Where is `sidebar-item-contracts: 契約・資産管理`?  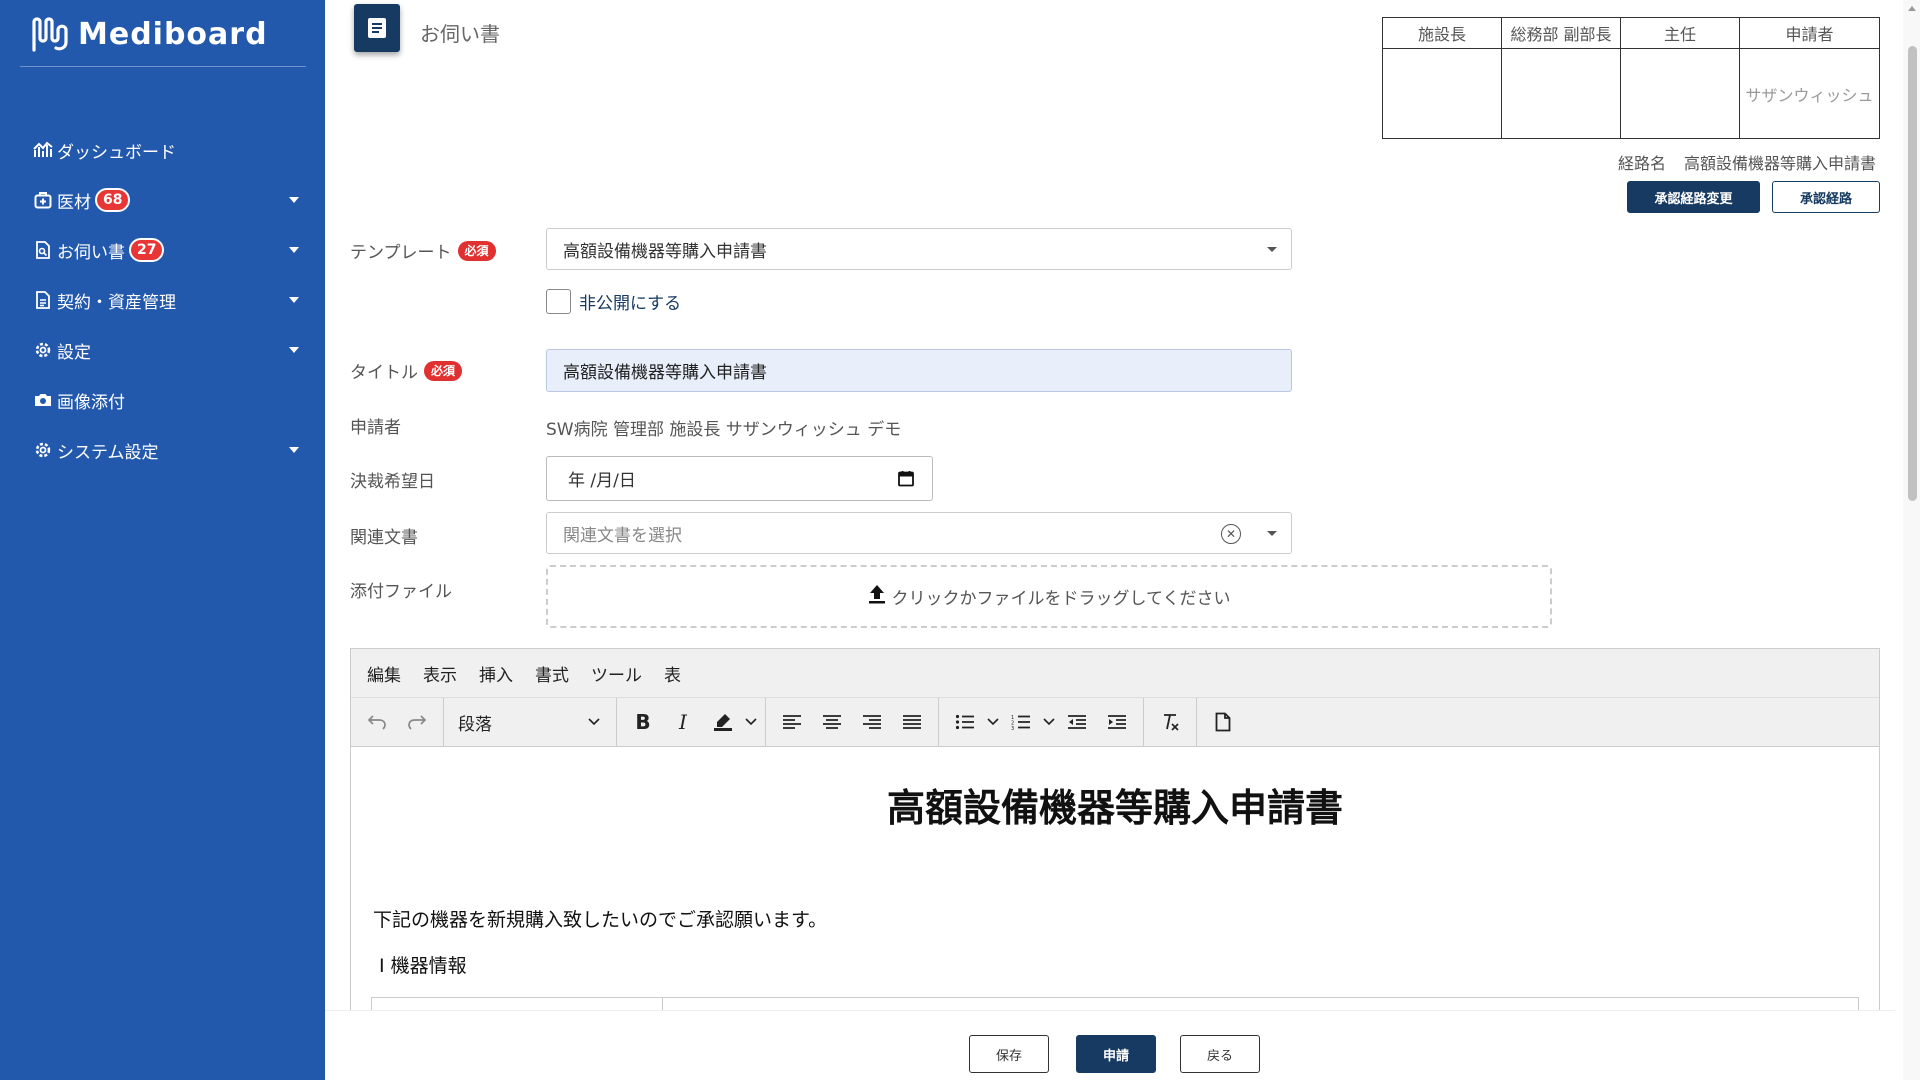 sidebar-item-contracts: 契約・資産管理 is located at coordinates (162, 300).